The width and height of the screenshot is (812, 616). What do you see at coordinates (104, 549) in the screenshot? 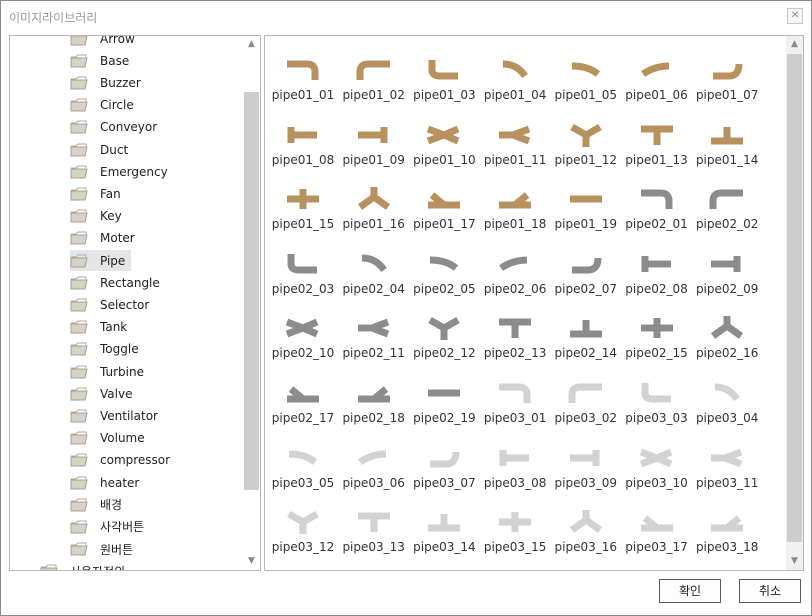
I see `tree-item: 원버튼` at bounding box center [104, 549].